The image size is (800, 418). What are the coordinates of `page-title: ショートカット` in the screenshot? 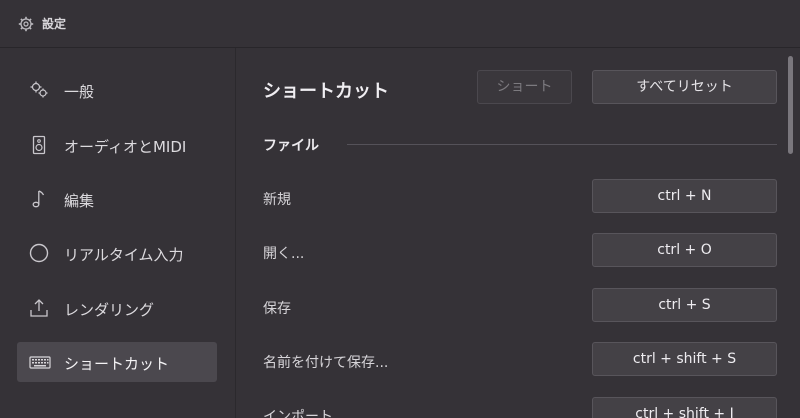 It's located at (326, 91).